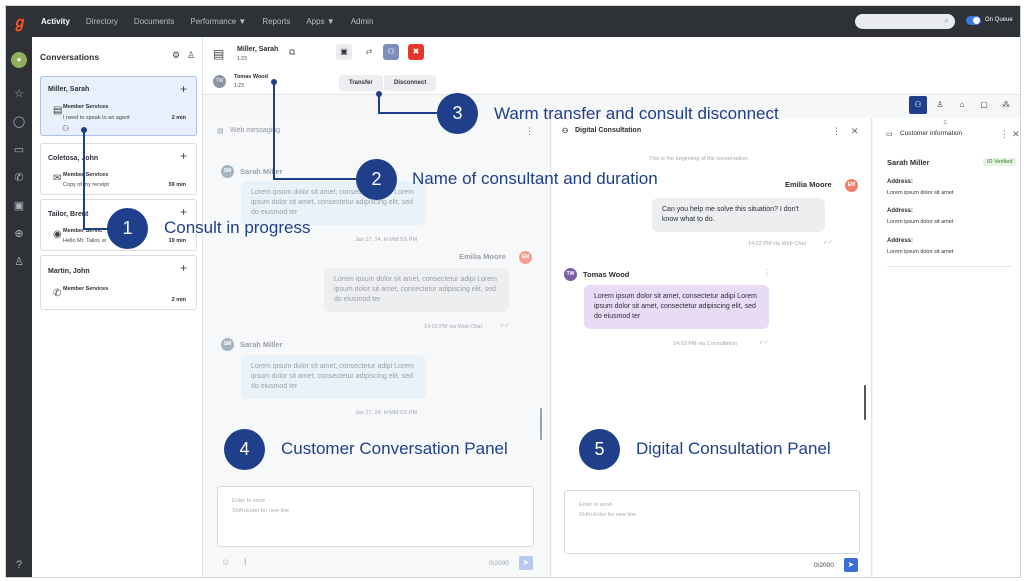  Describe the element at coordinates (58, 110) in the screenshot. I see `message-icon: ▤` at that location.